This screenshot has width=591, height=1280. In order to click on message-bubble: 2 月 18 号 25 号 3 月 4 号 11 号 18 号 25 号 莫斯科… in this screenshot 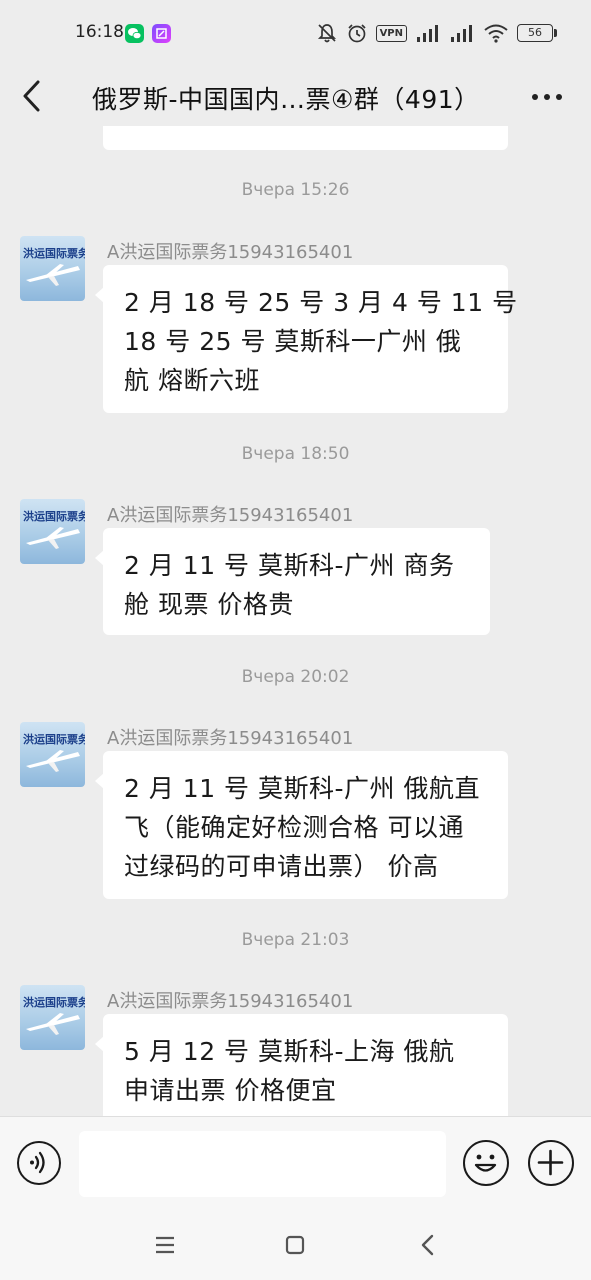, I will do `click(306, 339)`.